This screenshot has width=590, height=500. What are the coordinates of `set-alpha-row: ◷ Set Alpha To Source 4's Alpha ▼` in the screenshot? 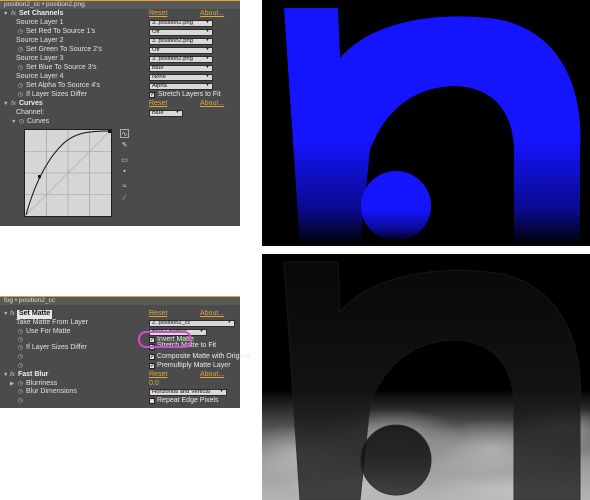 It's located at (120, 86).